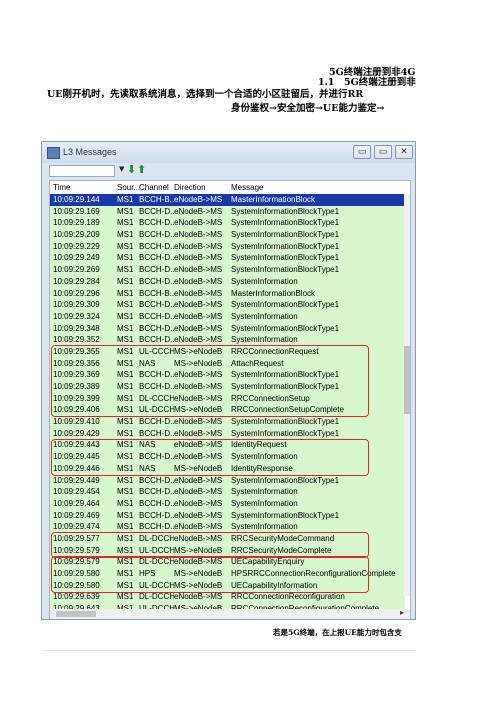 This screenshot has height=702, width=496. What do you see at coordinates (76, 316) in the screenshot?
I see `cell-time: 10:09:29.324` at bounding box center [76, 316].